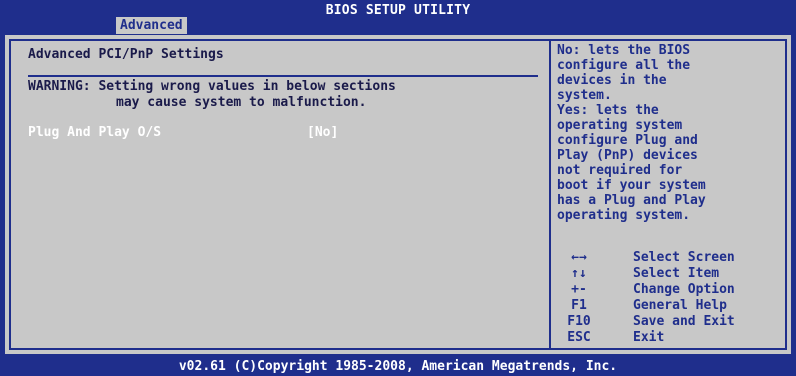 This screenshot has width=796, height=376. Describe the element at coordinates (241, 102) in the screenshot. I see `warning-line-2: may cause system to malfunction.` at that location.